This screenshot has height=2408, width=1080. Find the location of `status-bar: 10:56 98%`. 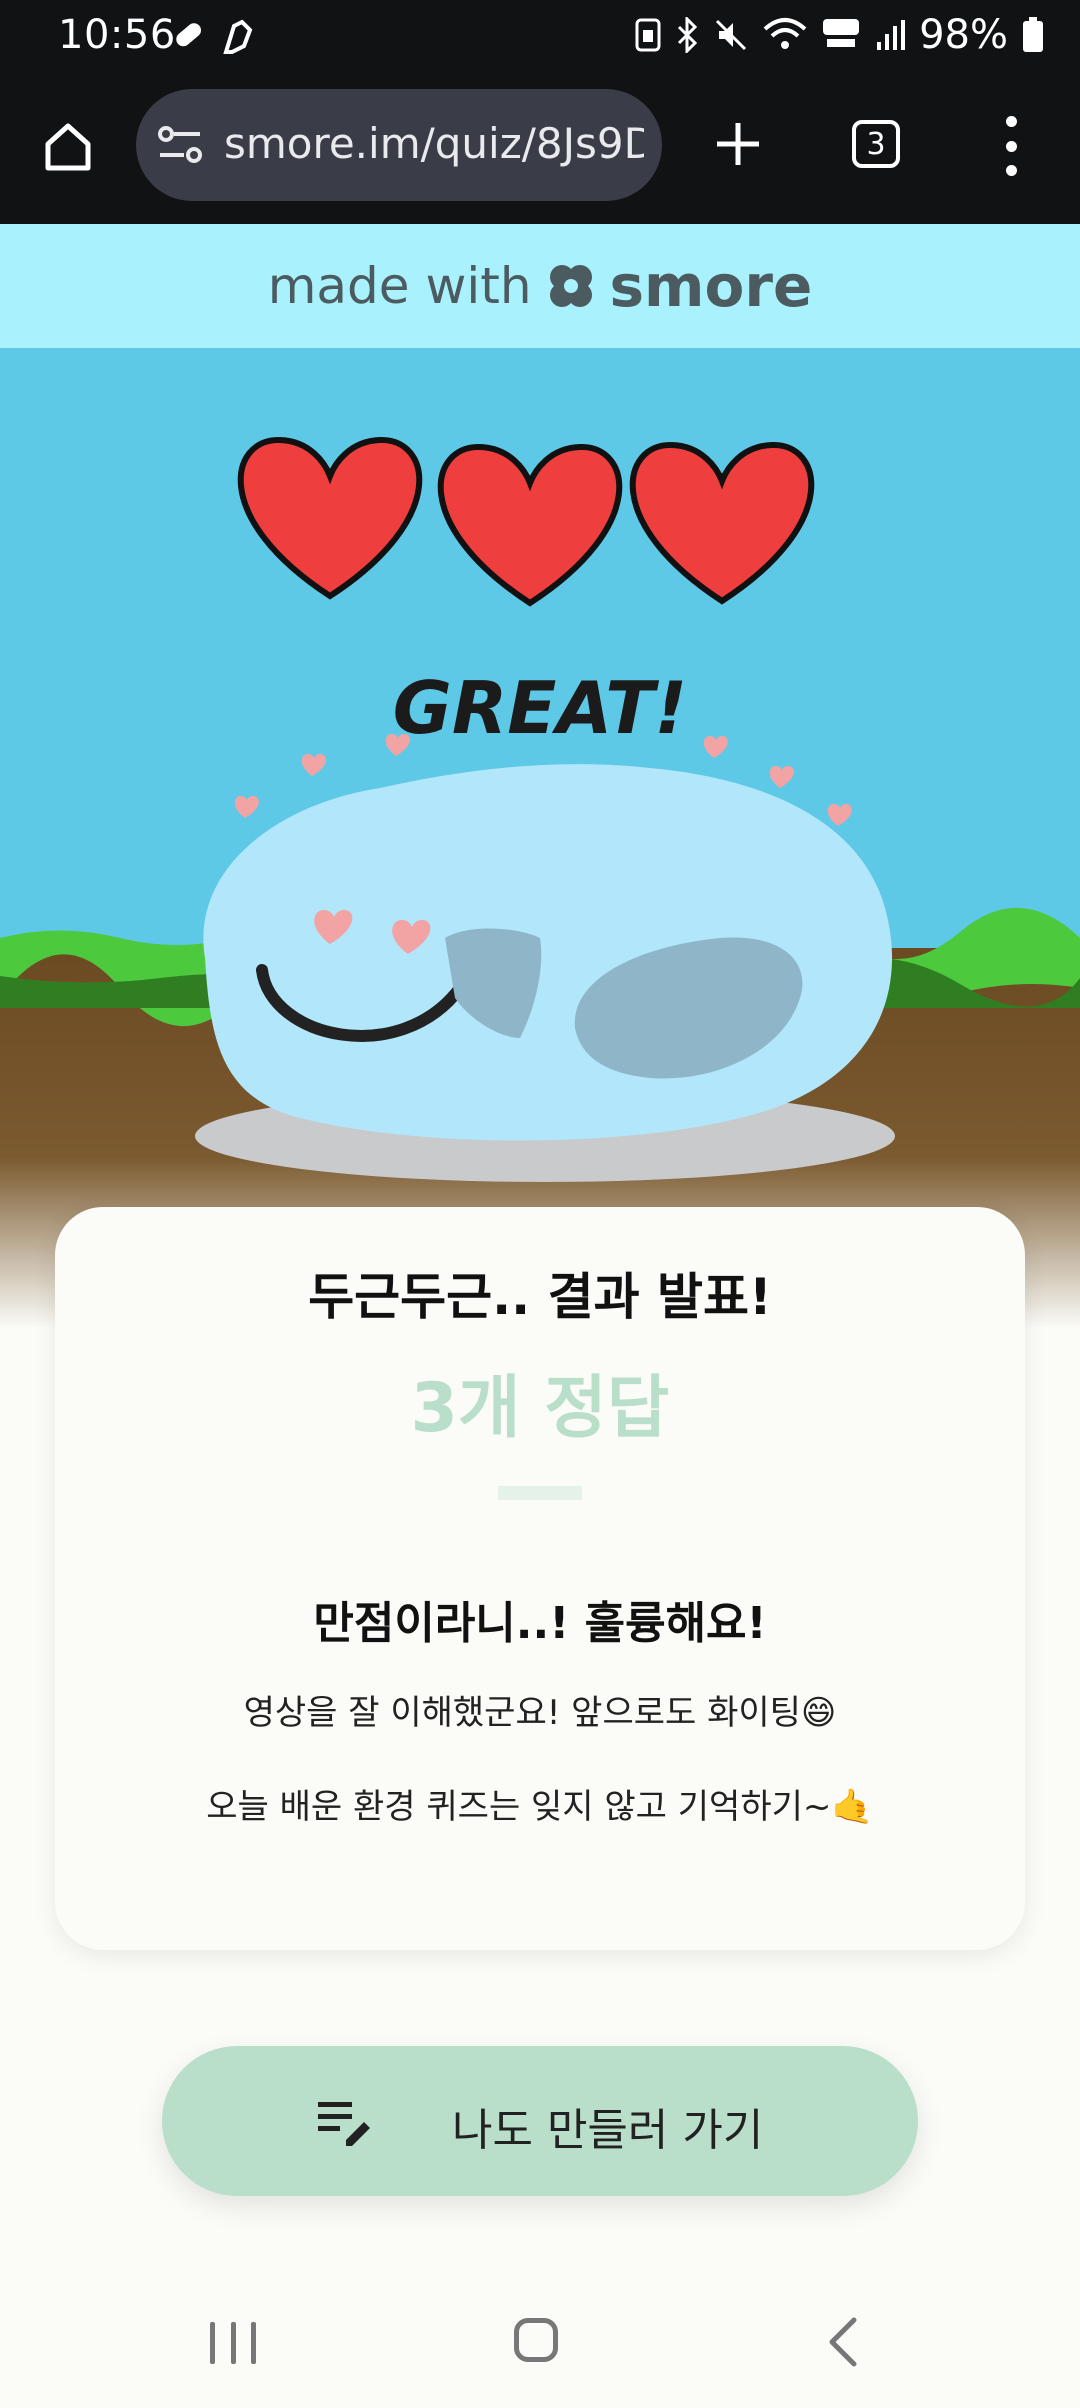

status-bar: 10:56 98% is located at coordinates (540, 38).